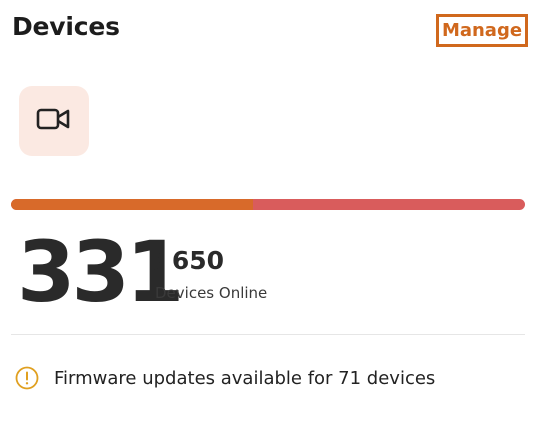 This screenshot has height=423, width=537. I want to click on card-title: Devices, so click(66, 26).